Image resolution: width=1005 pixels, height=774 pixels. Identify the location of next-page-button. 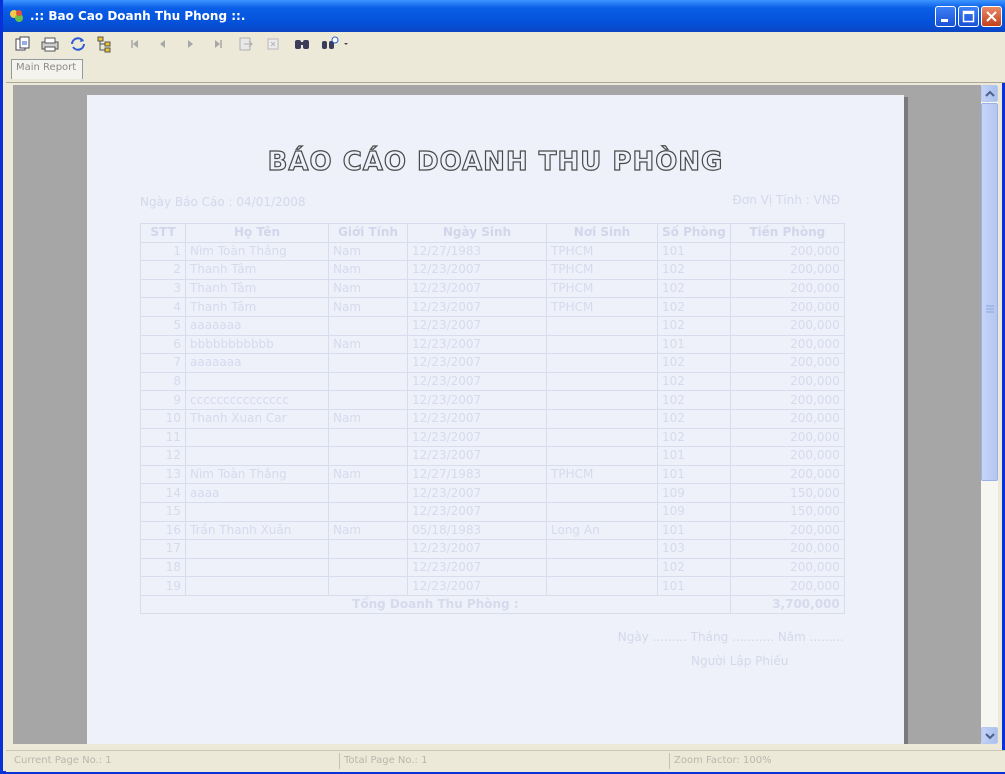
(190, 44).